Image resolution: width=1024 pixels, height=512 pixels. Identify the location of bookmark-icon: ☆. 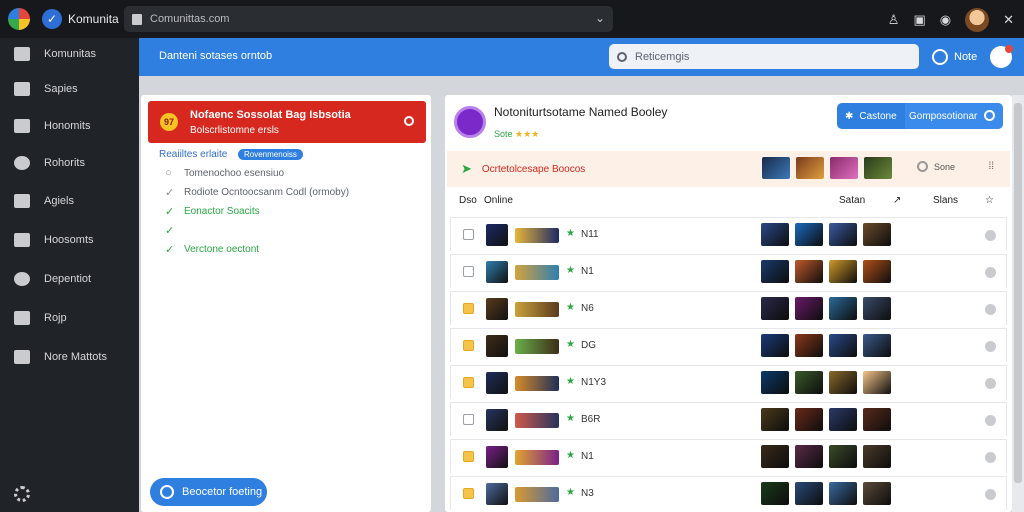
(989, 200).